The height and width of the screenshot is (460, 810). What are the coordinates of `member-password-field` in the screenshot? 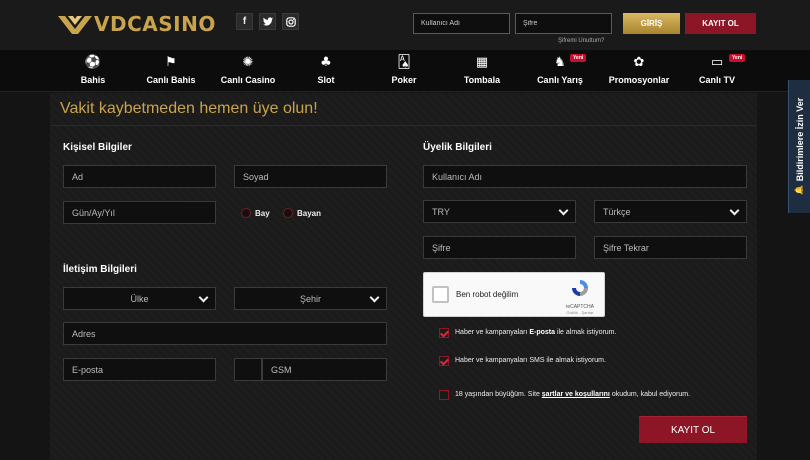 It's located at (499, 247).